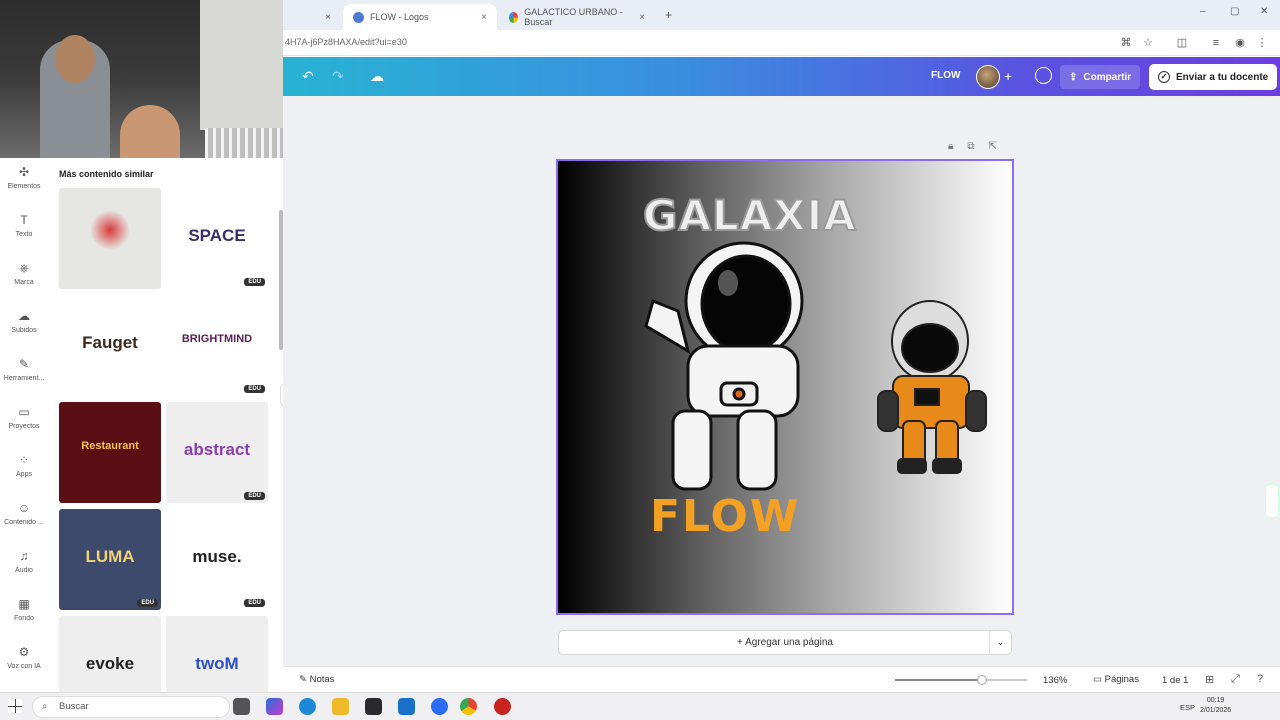 Image resolution: width=1280 pixels, height=720 pixels. I want to click on zoom-value: 136%, so click(1055, 680).